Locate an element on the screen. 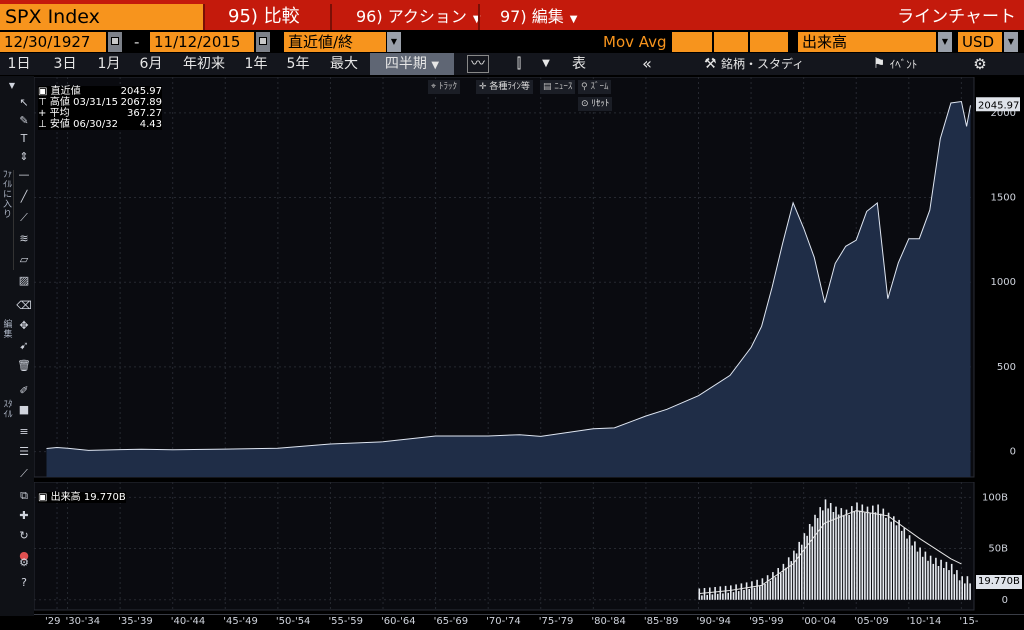 The image size is (1024, 630). favorites-label: ﾌｧｲﾙに入り is located at coordinates (8, 220).